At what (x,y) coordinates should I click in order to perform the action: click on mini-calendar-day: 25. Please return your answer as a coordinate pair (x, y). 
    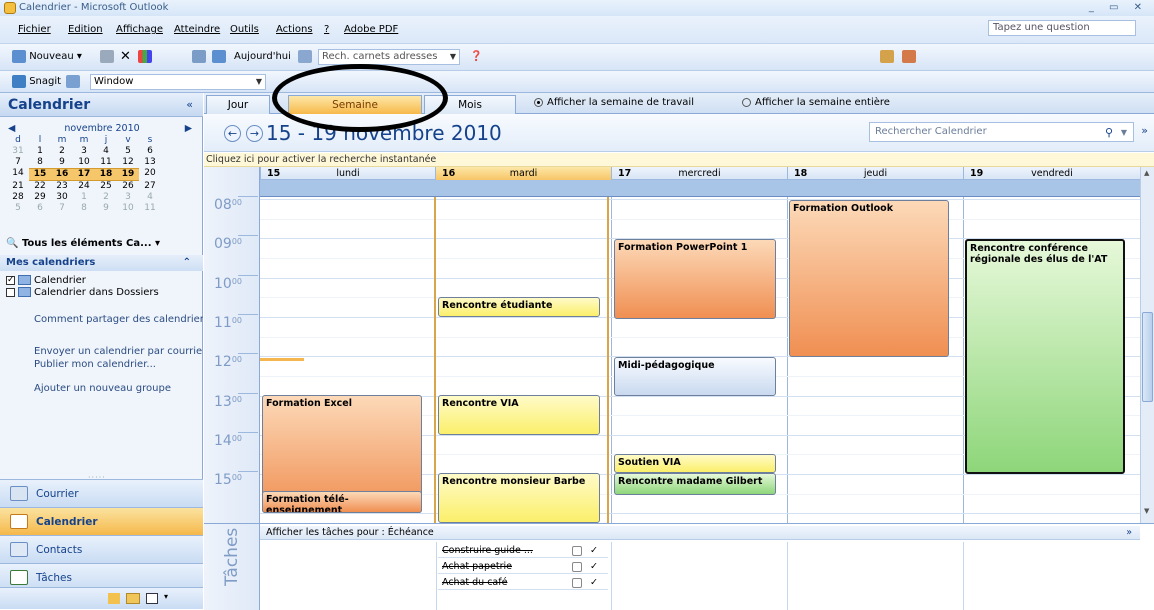
    Looking at the image, I should click on (106, 186).